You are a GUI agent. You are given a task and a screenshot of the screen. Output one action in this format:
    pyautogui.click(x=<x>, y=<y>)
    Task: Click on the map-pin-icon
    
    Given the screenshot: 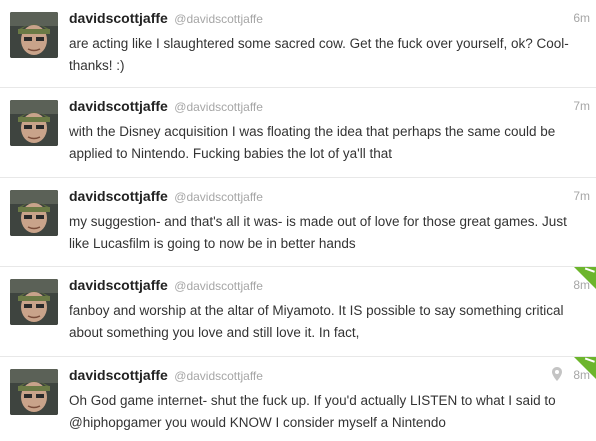 What is the action you would take?
    pyautogui.click(x=557, y=376)
    